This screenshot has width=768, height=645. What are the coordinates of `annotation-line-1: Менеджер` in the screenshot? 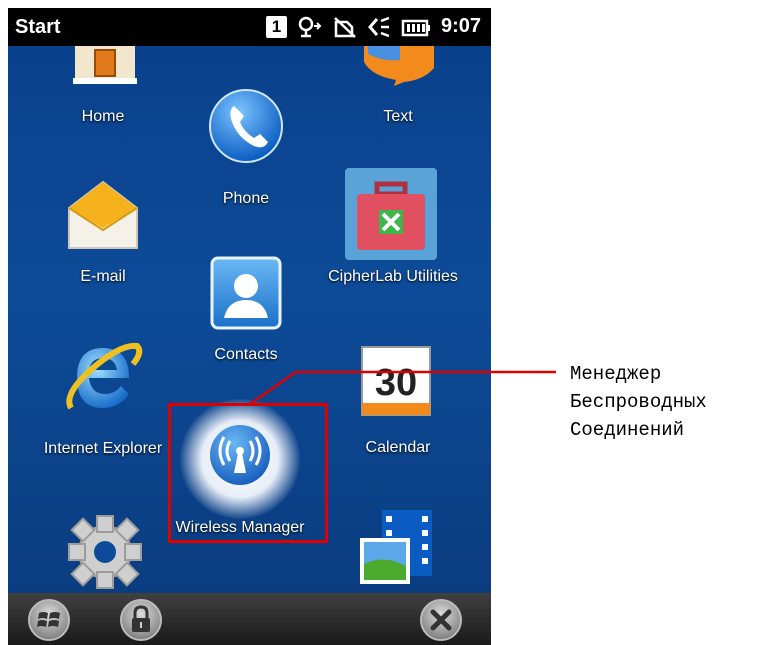 It's located at (616, 374).